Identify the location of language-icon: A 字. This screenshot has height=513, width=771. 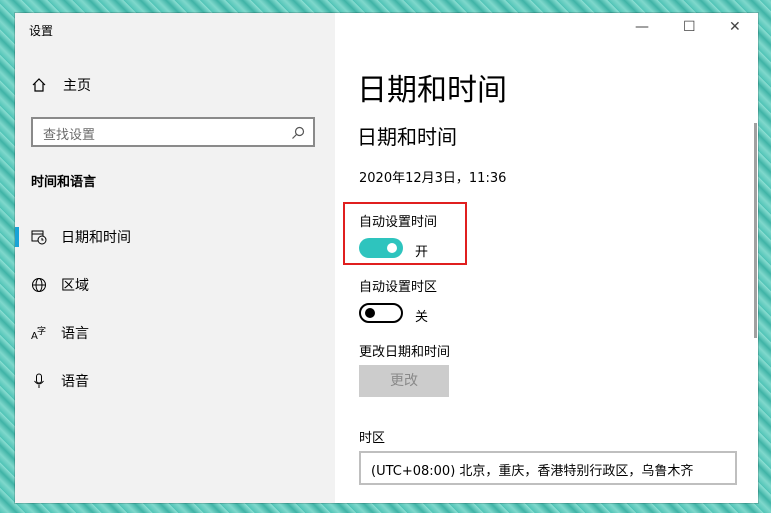
(39, 333).